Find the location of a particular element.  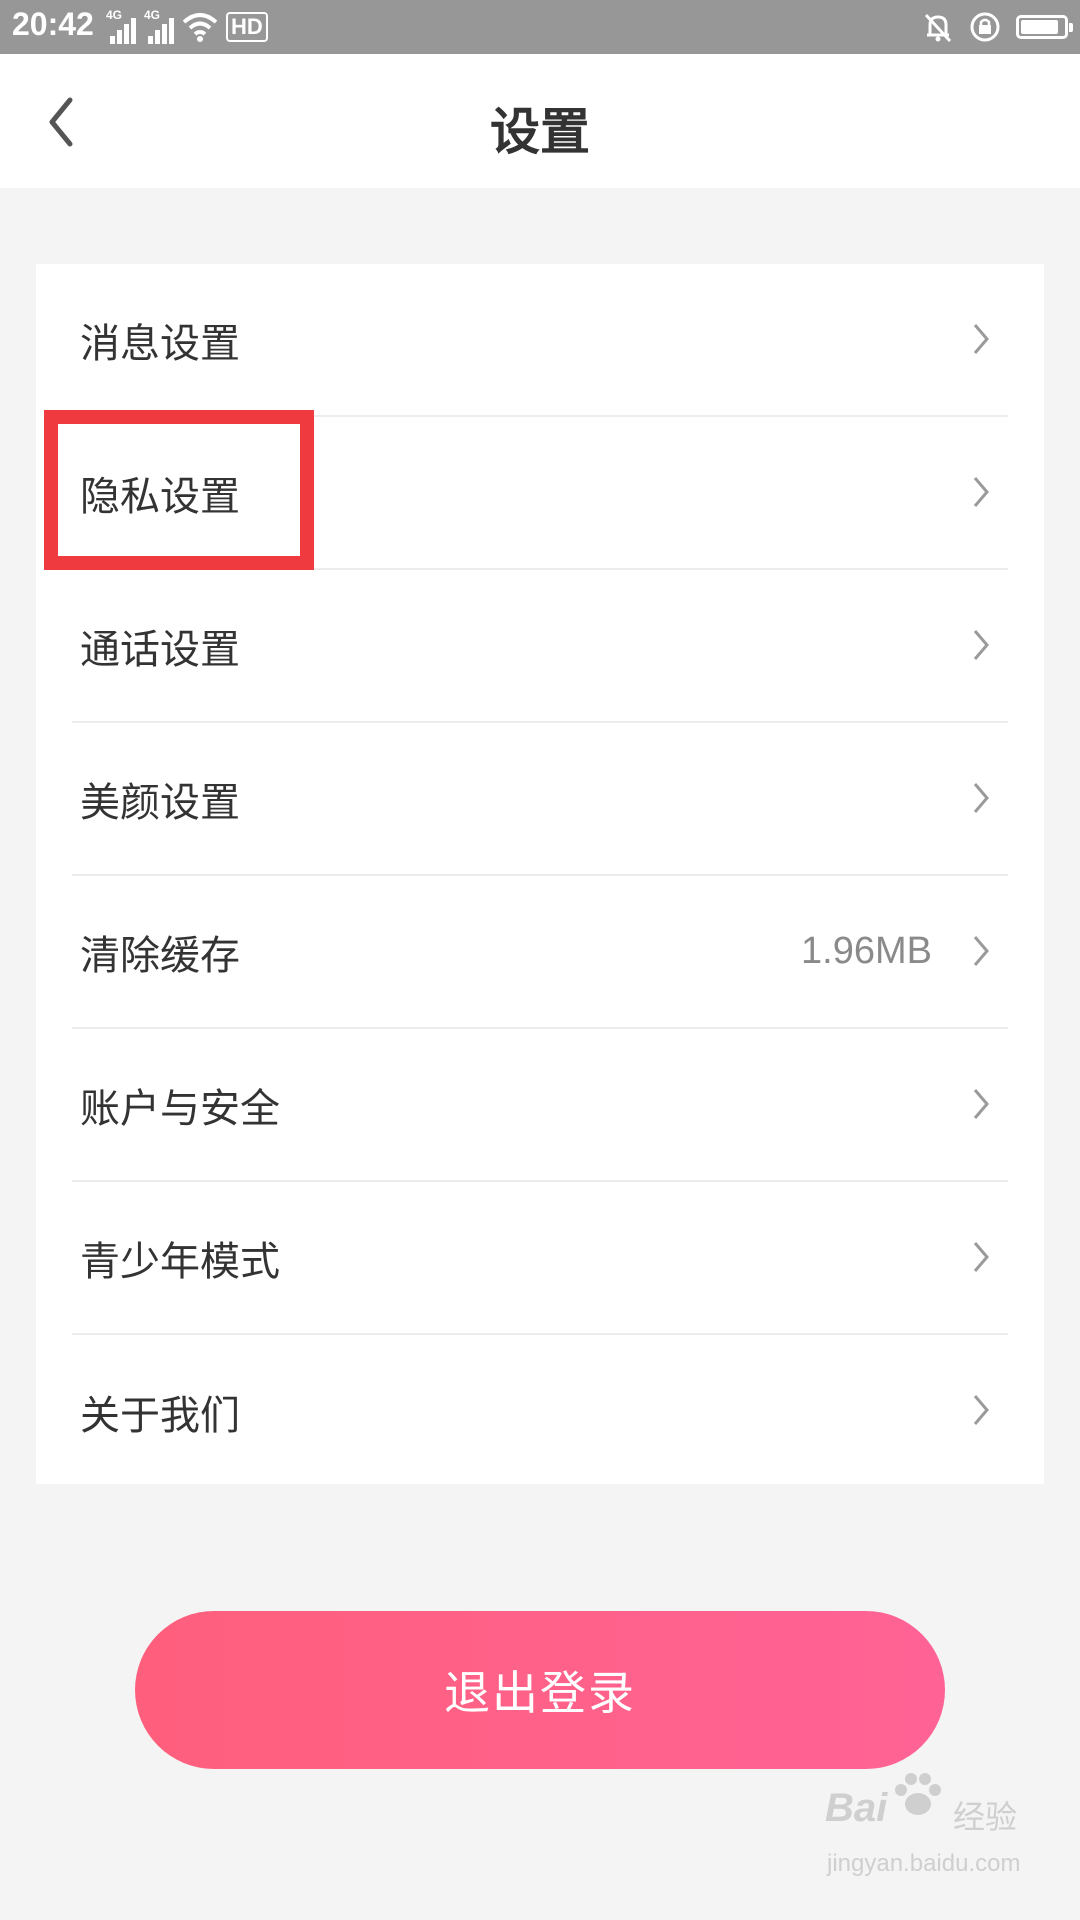

baidu-jingyan-watermark: Bai 经验 jingyan.baidu.com is located at coordinates (925, 1835).